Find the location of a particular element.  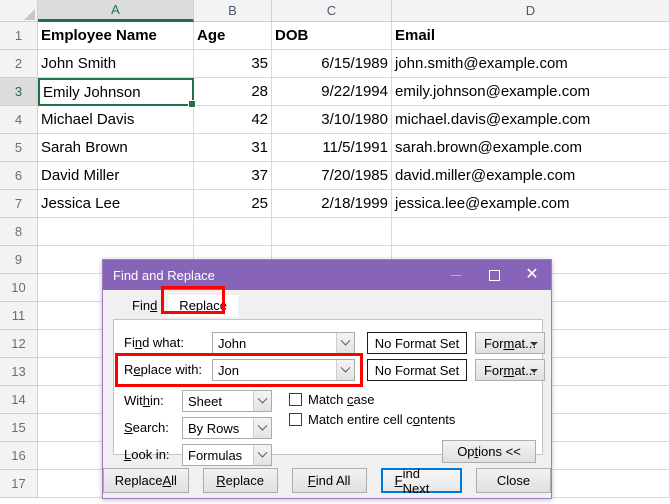

match-entire-cell-label: Match entire cell contents is located at coordinates (382, 419).